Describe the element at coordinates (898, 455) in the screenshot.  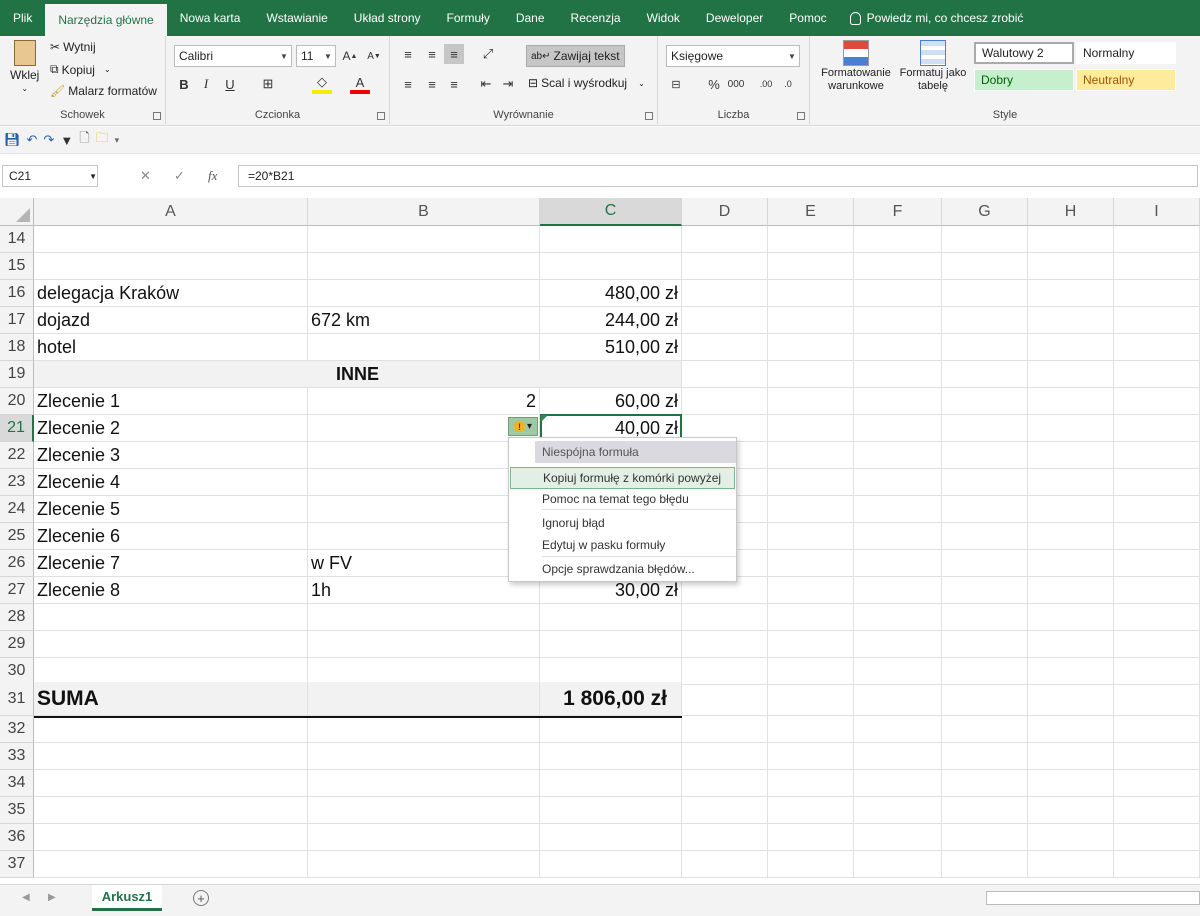
I see `cell-f22` at that location.